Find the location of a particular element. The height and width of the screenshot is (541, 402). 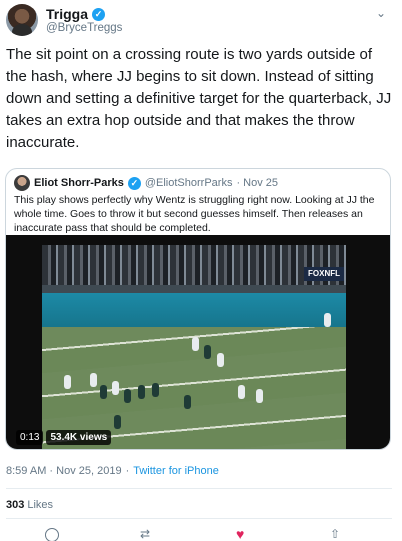

quoted-tweet-date: · Nov 25 is located at coordinates (257, 183).